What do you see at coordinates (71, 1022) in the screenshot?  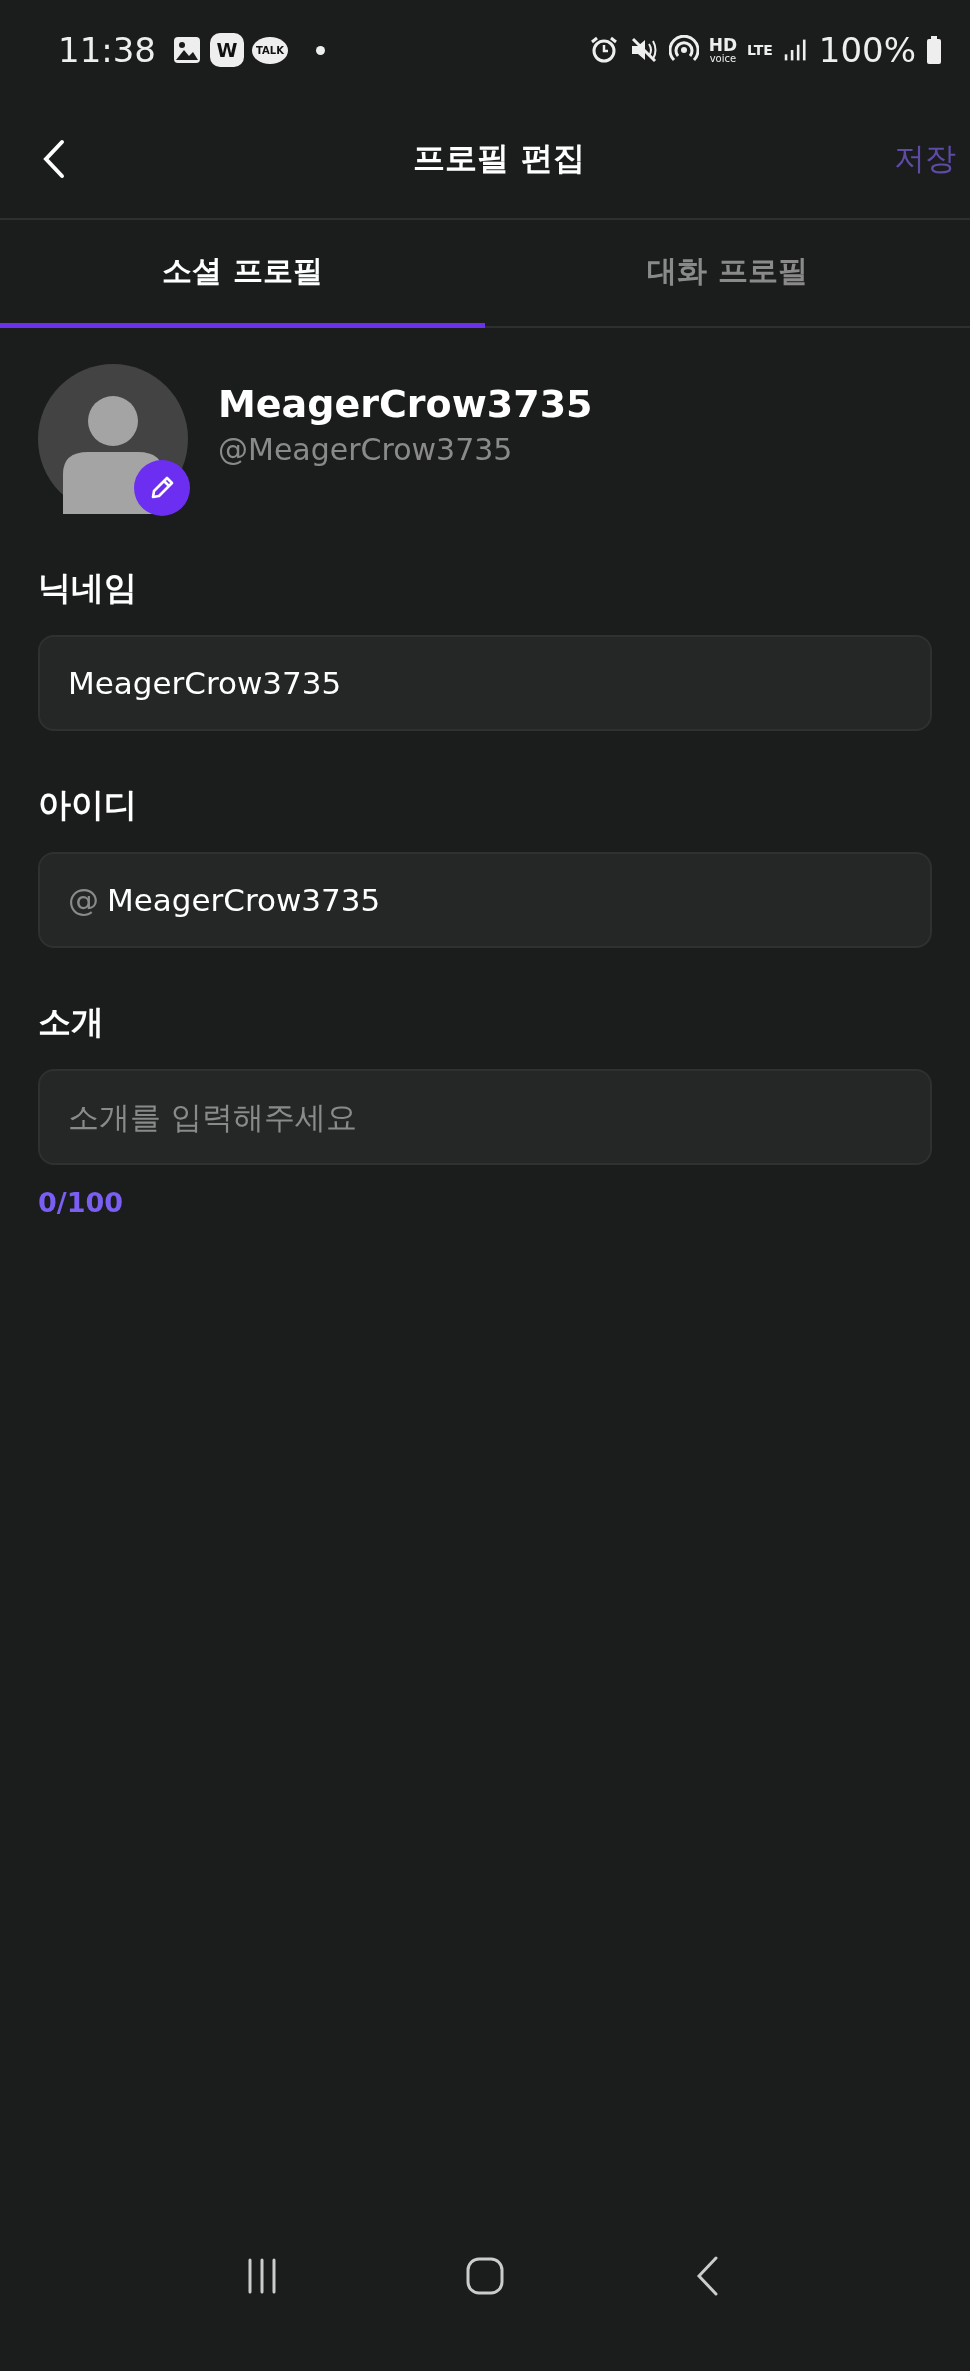 I see `field-label: 소개` at bounding box center [71, 1022].